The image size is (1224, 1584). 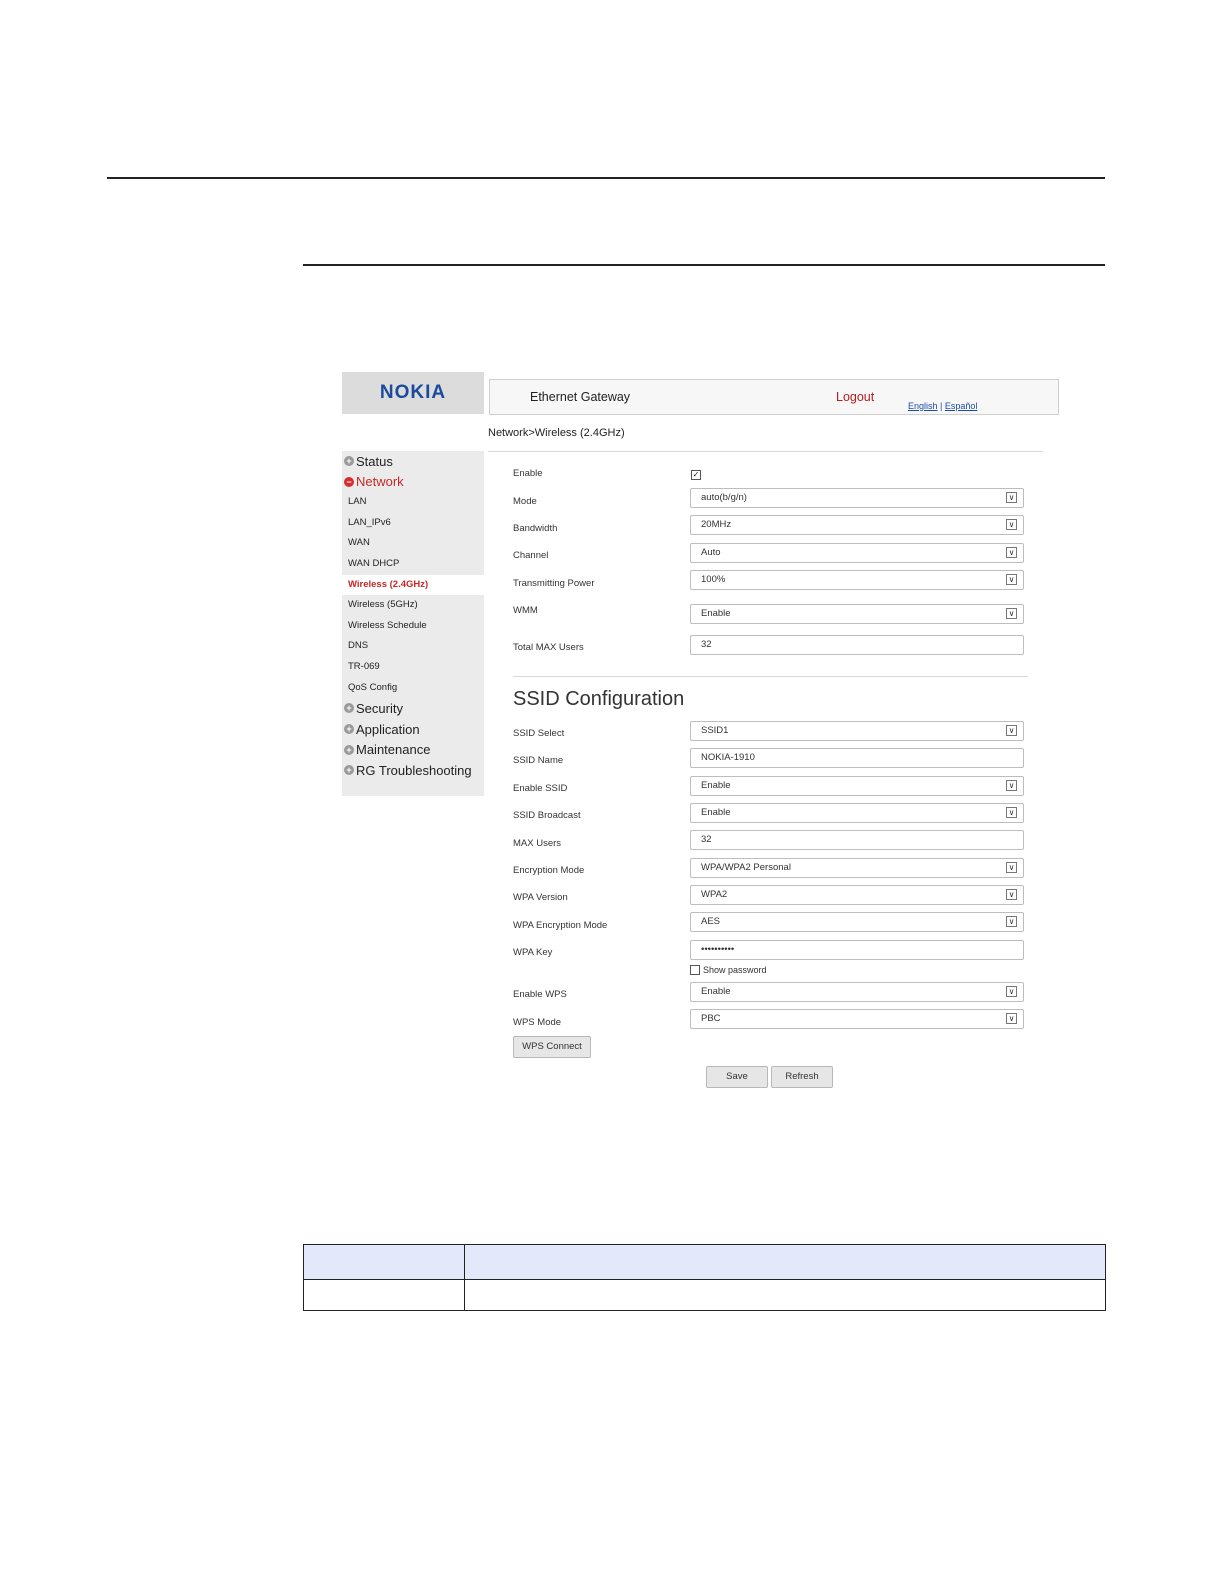 What do you see at coordinates (718, 949) in the screenshot?
I see `wpa-key-value: ••••••••••` at bounding box center [718, 949].